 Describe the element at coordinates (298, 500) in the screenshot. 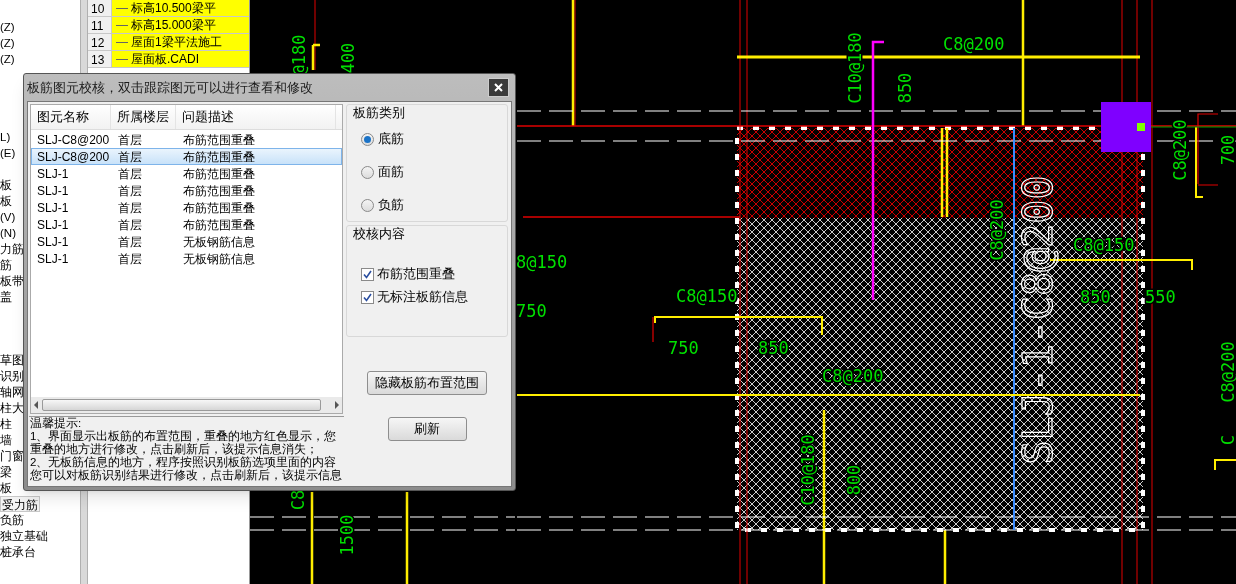

I see `rebar-annotation: C8` at that location.